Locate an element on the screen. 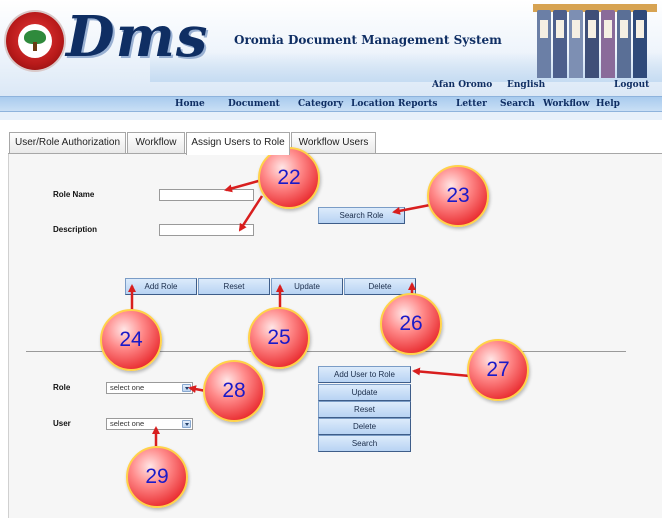 This screenshot has height=518, width=662. callout-25: 25 is located at coordinates (279, 338).